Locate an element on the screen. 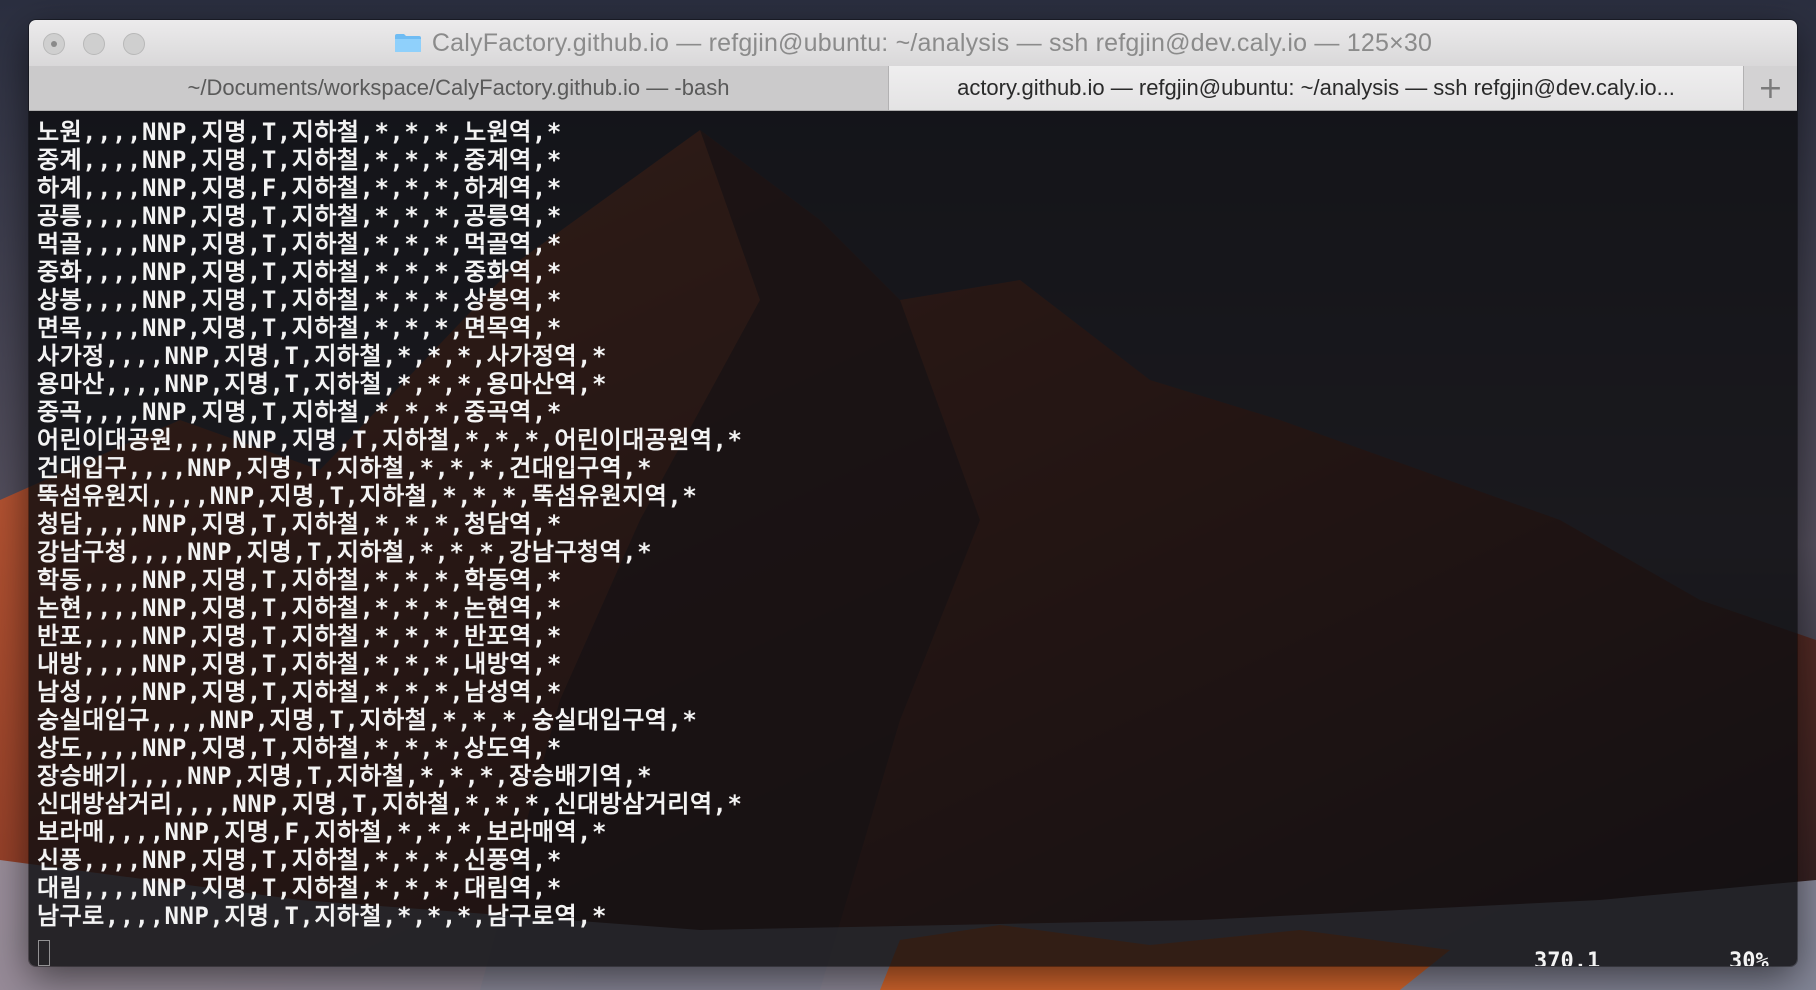 The width and height of the screenshot is (1816, 990). output-line: 공릉,,,,NNP,지명,T,지하철,*,*,*,공릉역,* is located at coordinates (299, 216).